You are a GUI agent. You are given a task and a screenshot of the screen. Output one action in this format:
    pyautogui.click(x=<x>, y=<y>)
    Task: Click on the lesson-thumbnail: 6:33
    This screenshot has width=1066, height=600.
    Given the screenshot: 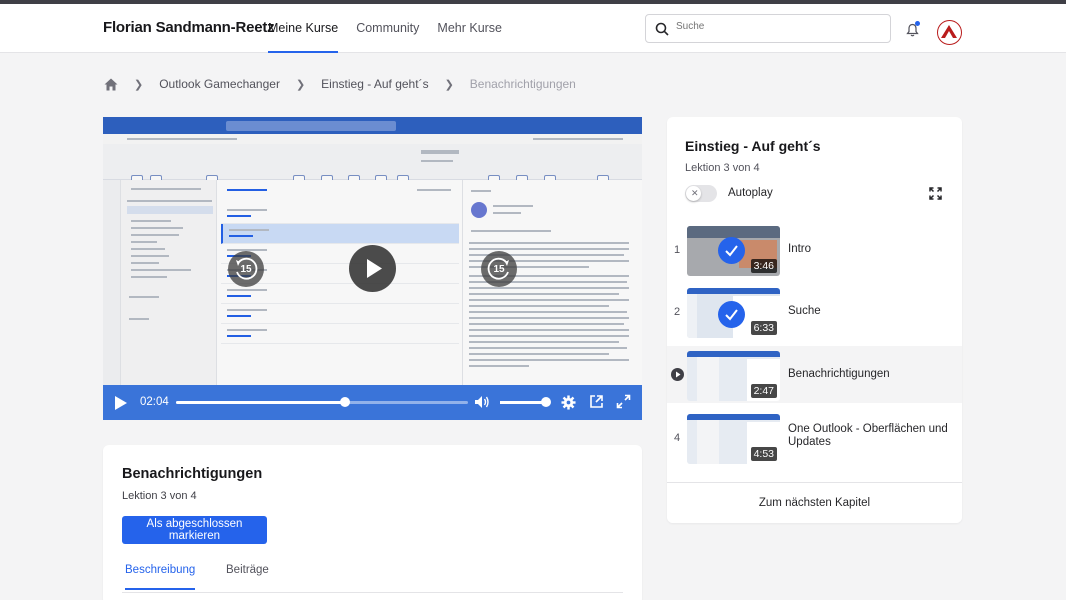 What is the action you would take?
    pyautogui.click(x=733, y=313)
    